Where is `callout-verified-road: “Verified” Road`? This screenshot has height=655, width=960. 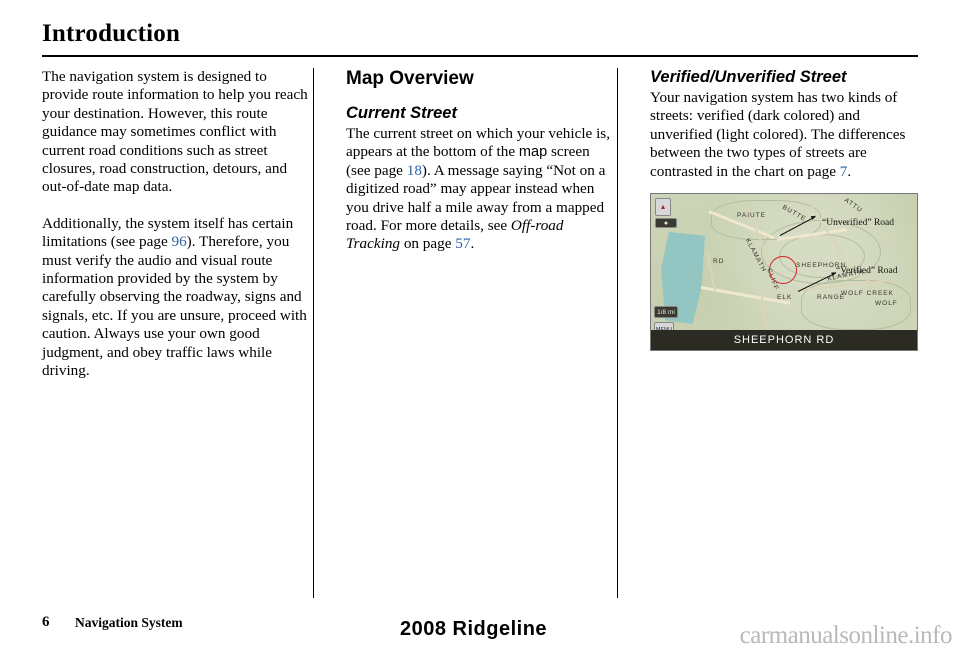
callout-verified-road: “Verified” Road is located at coordinates (867, 271).